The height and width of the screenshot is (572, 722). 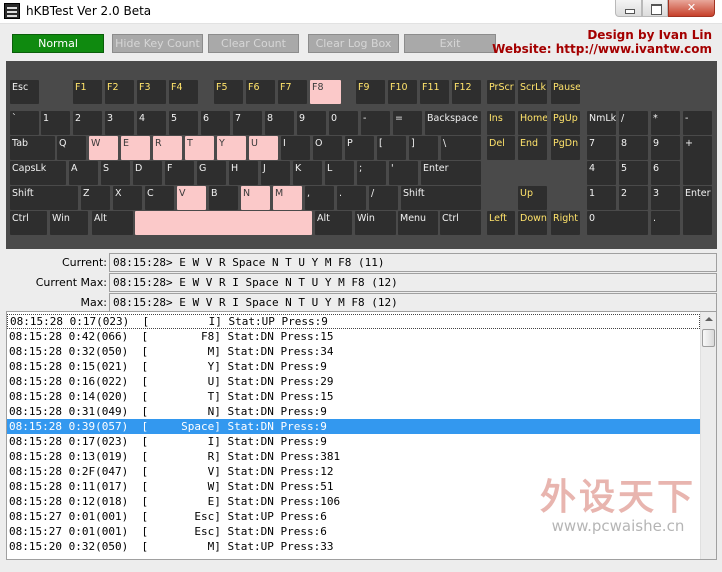 I want to click on key-f5: F5, so click(x=228, y=92).